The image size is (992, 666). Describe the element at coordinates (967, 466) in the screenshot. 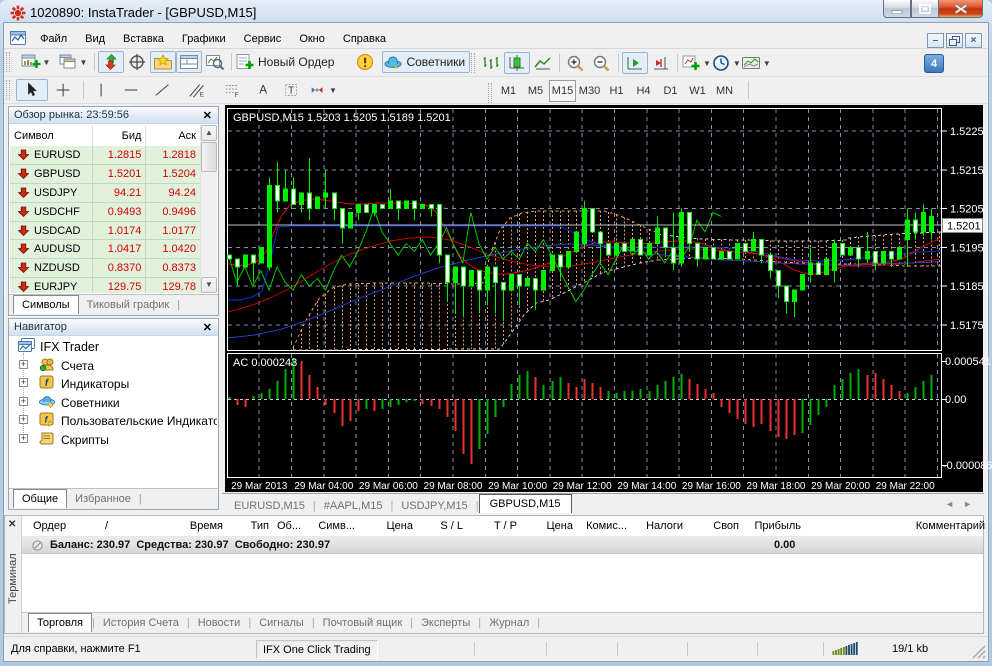

I see `svg-text: -0.000086` at that location.